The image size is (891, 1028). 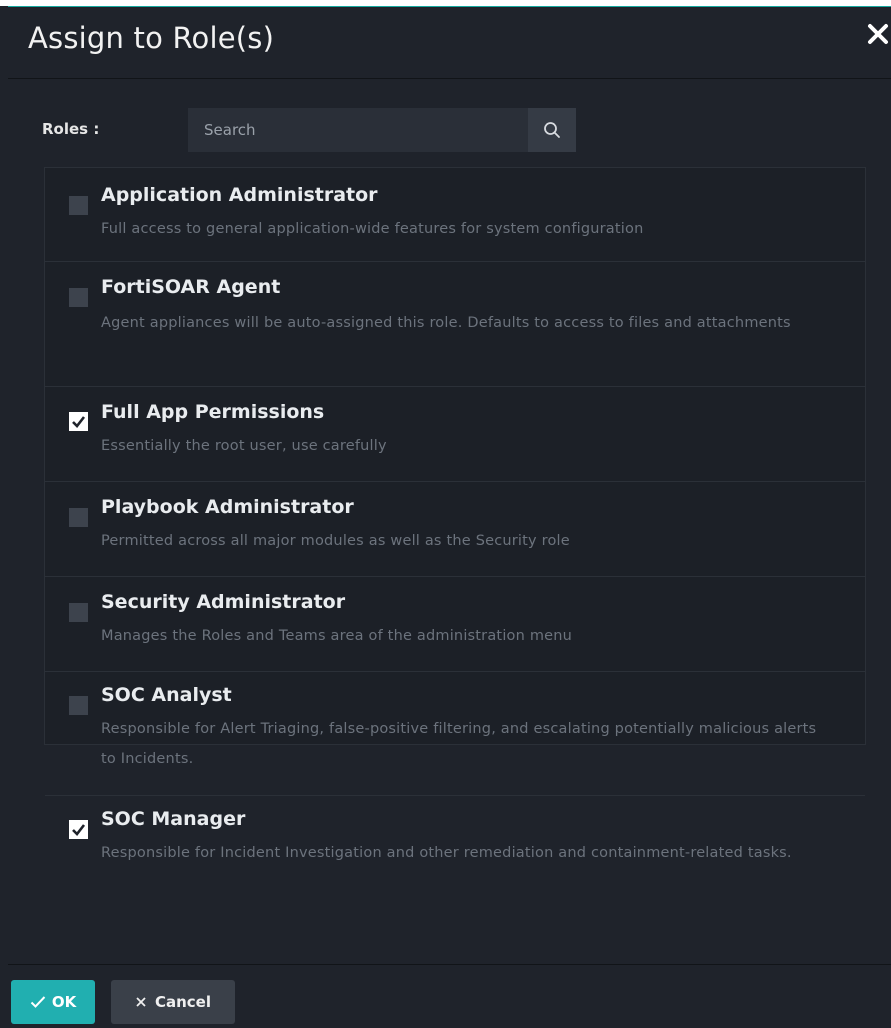 I want to click on role-name: Full App Permissions, so click(x=213, y=412).